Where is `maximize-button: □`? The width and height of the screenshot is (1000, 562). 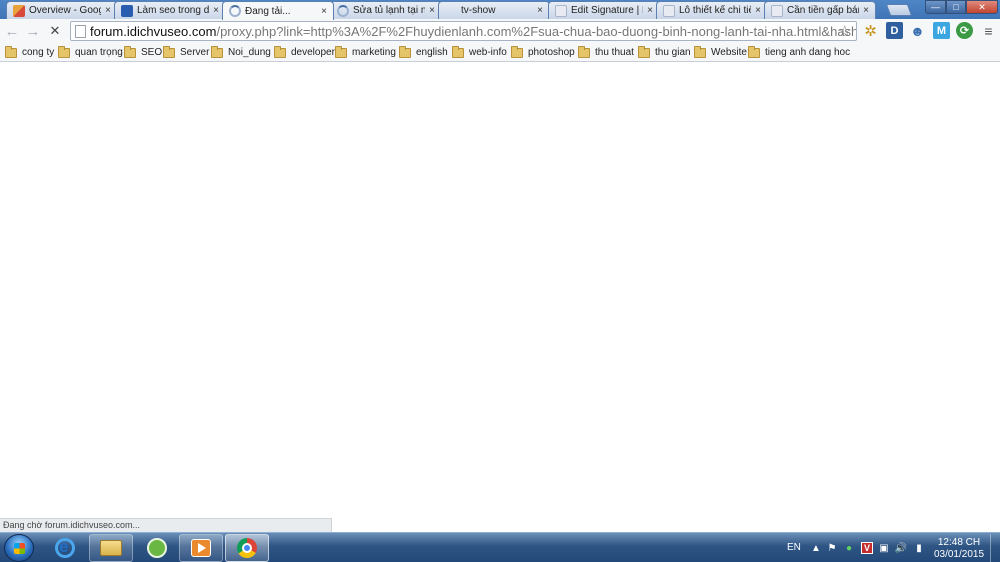 maximize-button: □ is located at coordinates (956, 7).